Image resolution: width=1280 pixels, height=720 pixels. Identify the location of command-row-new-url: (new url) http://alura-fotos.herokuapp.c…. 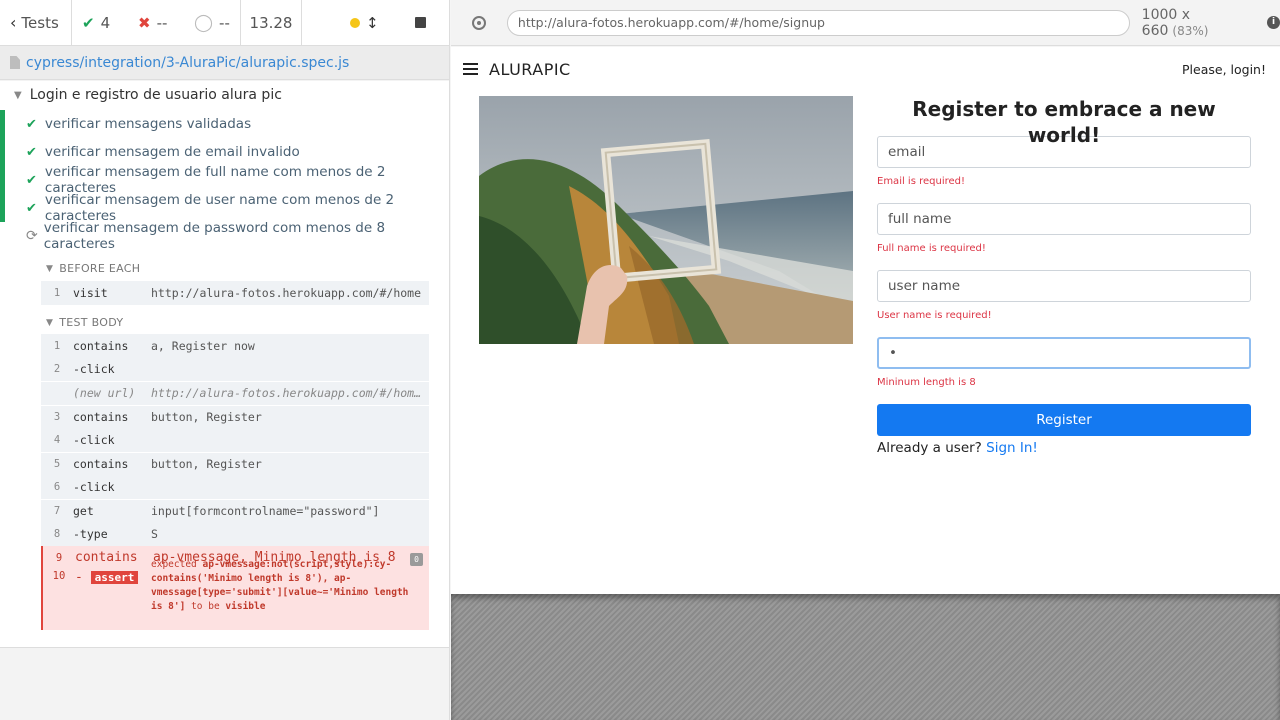
(235, 393).